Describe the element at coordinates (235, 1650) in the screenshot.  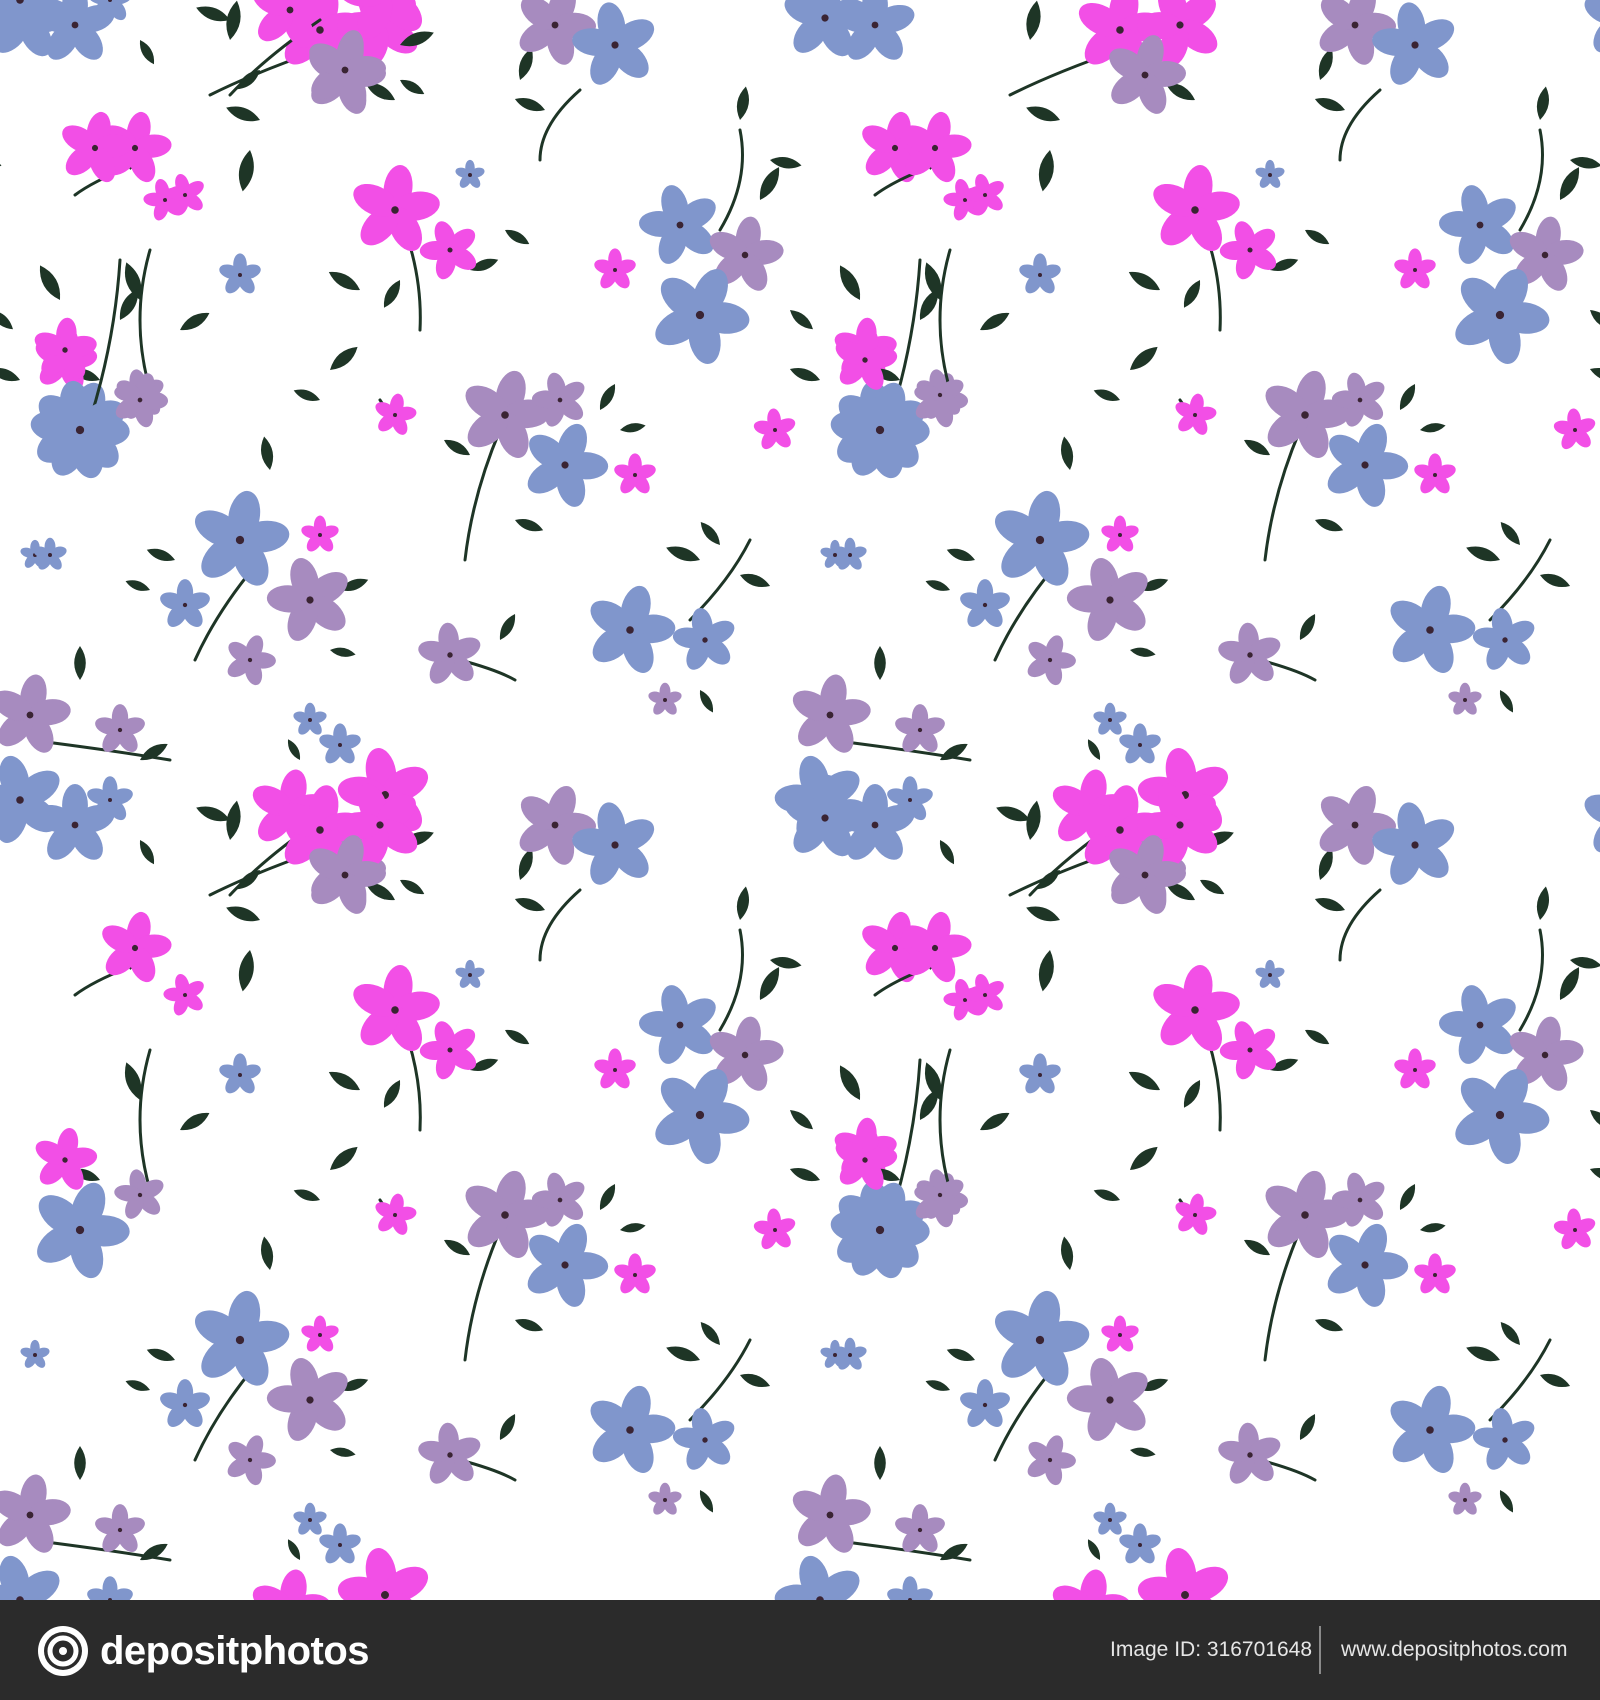
I see `brand-name: depositphotos` at that location.